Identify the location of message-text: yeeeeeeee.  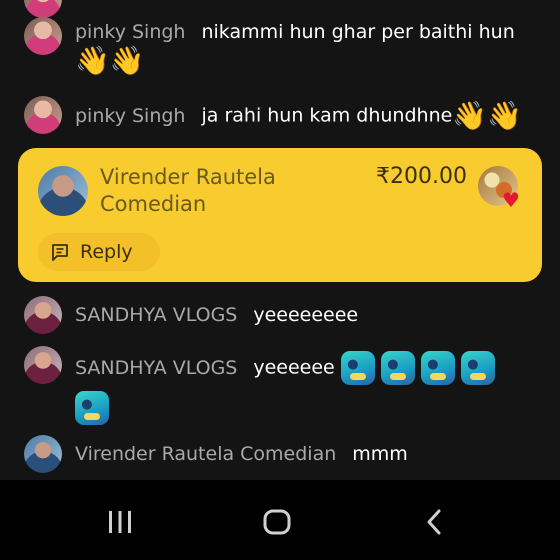
(306, 315).